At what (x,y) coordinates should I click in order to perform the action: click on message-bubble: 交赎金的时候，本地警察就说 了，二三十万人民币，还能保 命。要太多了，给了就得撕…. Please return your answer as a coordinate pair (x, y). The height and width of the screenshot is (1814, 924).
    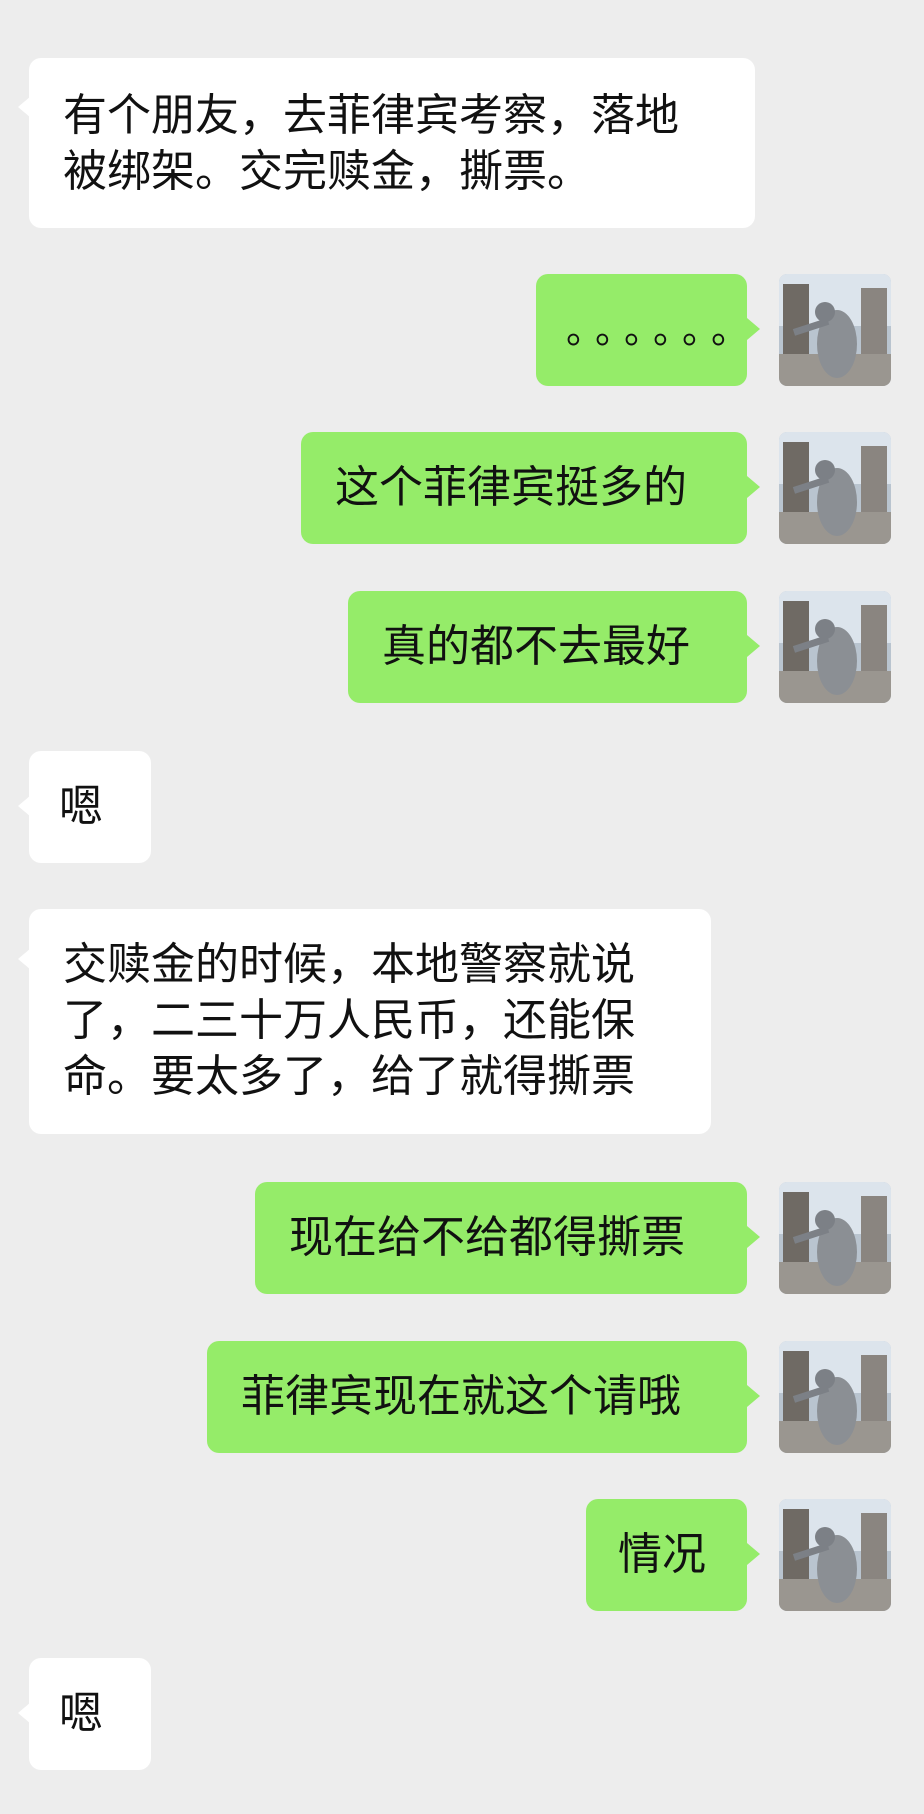
    Looking at the image, I should click on (370, 1021).